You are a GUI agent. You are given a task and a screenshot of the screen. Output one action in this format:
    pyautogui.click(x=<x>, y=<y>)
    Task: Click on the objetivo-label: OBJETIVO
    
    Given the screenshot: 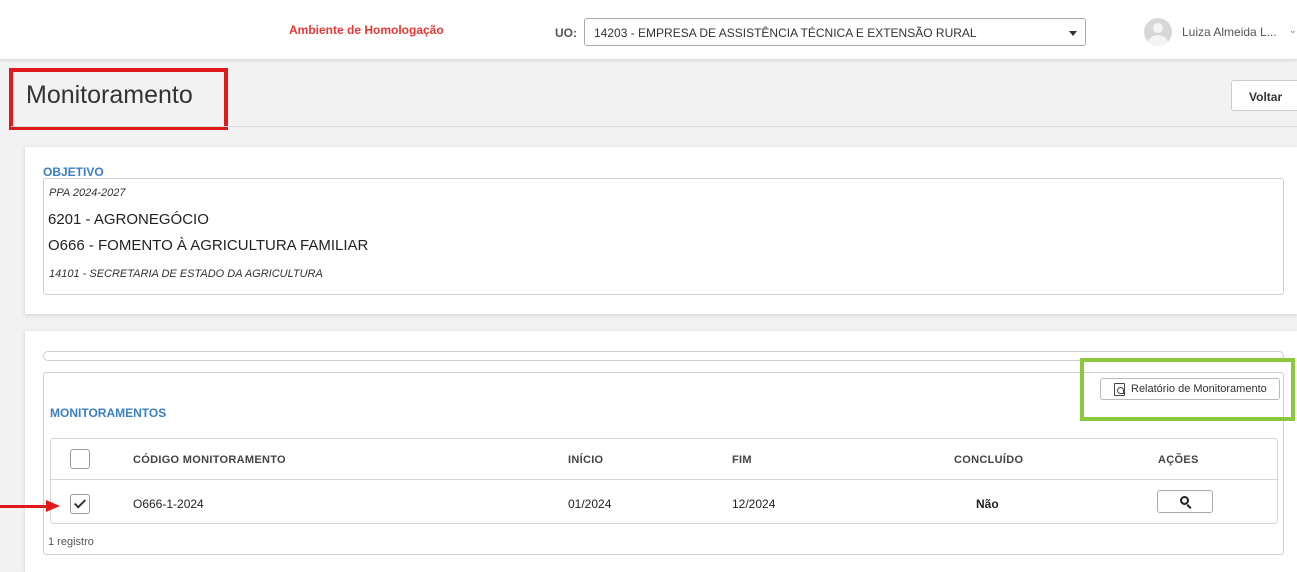 What is the action you would take?
    pyautogui.click(x=73, y=172)
    